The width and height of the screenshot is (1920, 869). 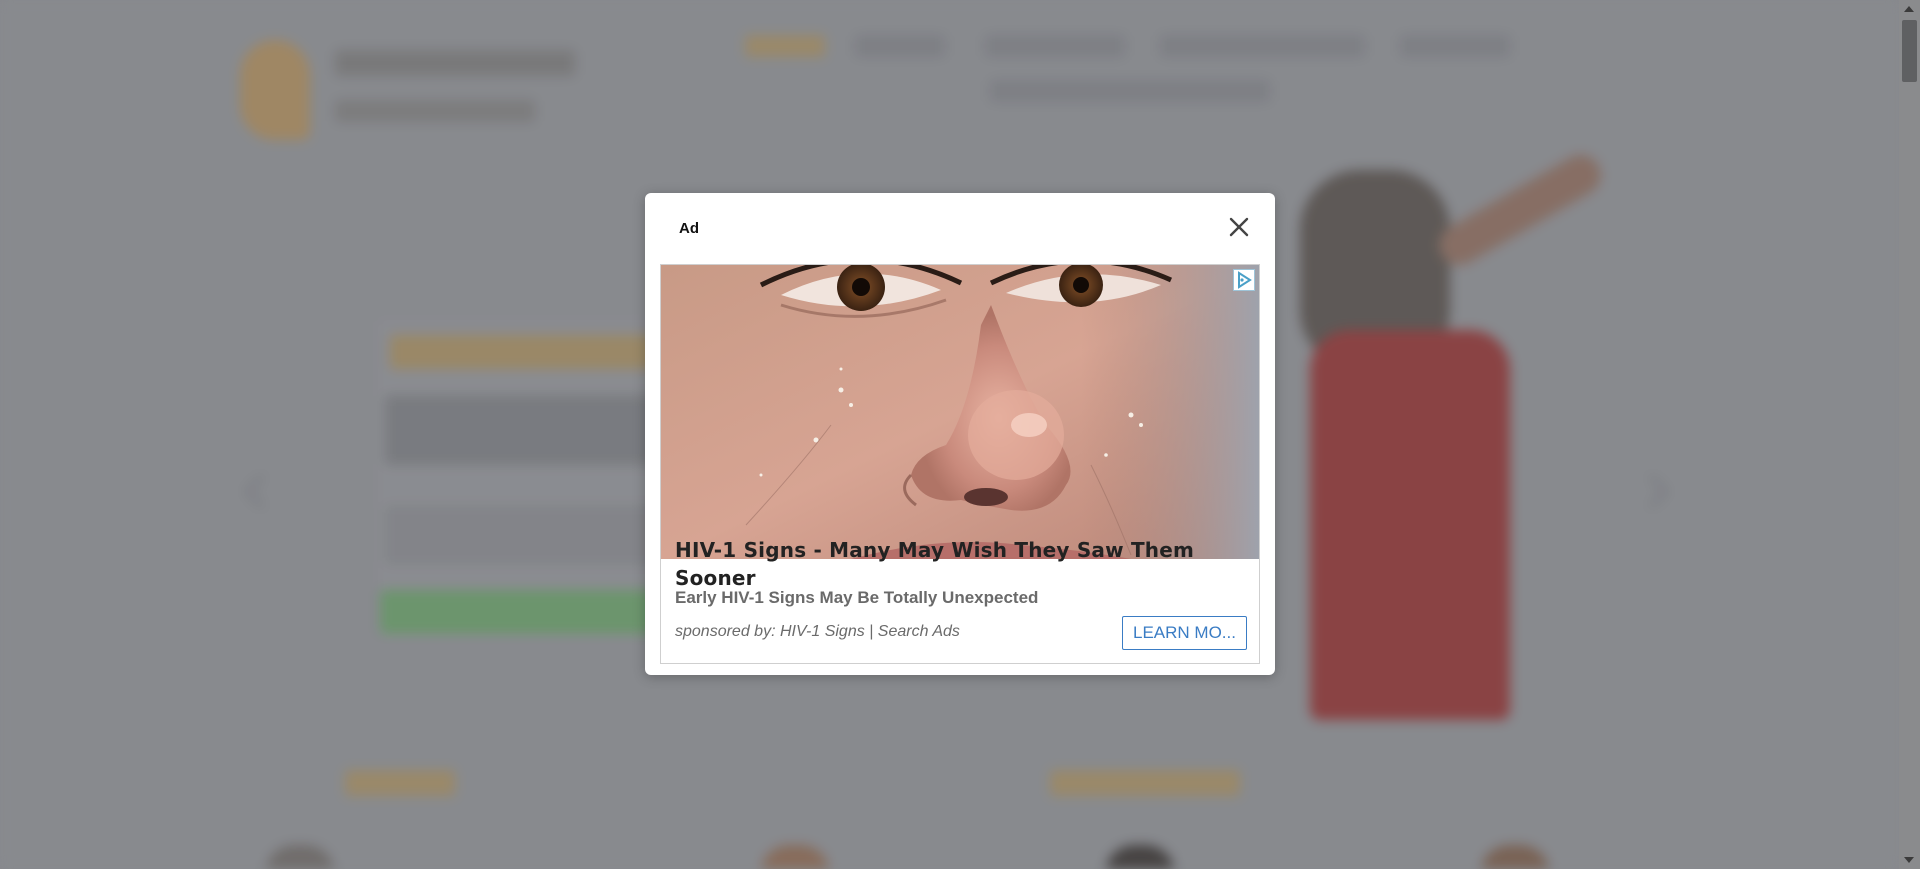 I want to click on scroll-thumb, so click(x=1909, y=51).